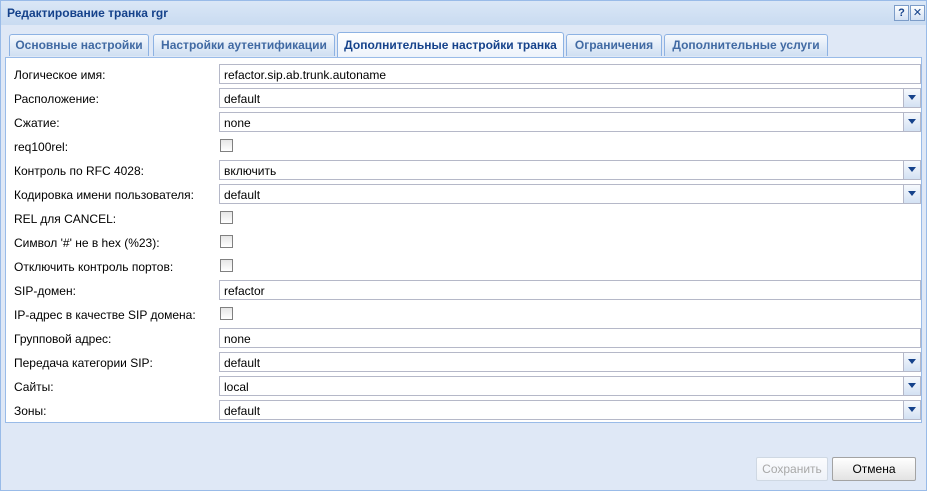 This screenshot has height=491, width=927. What do you see at coordinates (34, 387) in the screenshot?
I see `sites-label: Сайты:` at bounding box center [34, 387].